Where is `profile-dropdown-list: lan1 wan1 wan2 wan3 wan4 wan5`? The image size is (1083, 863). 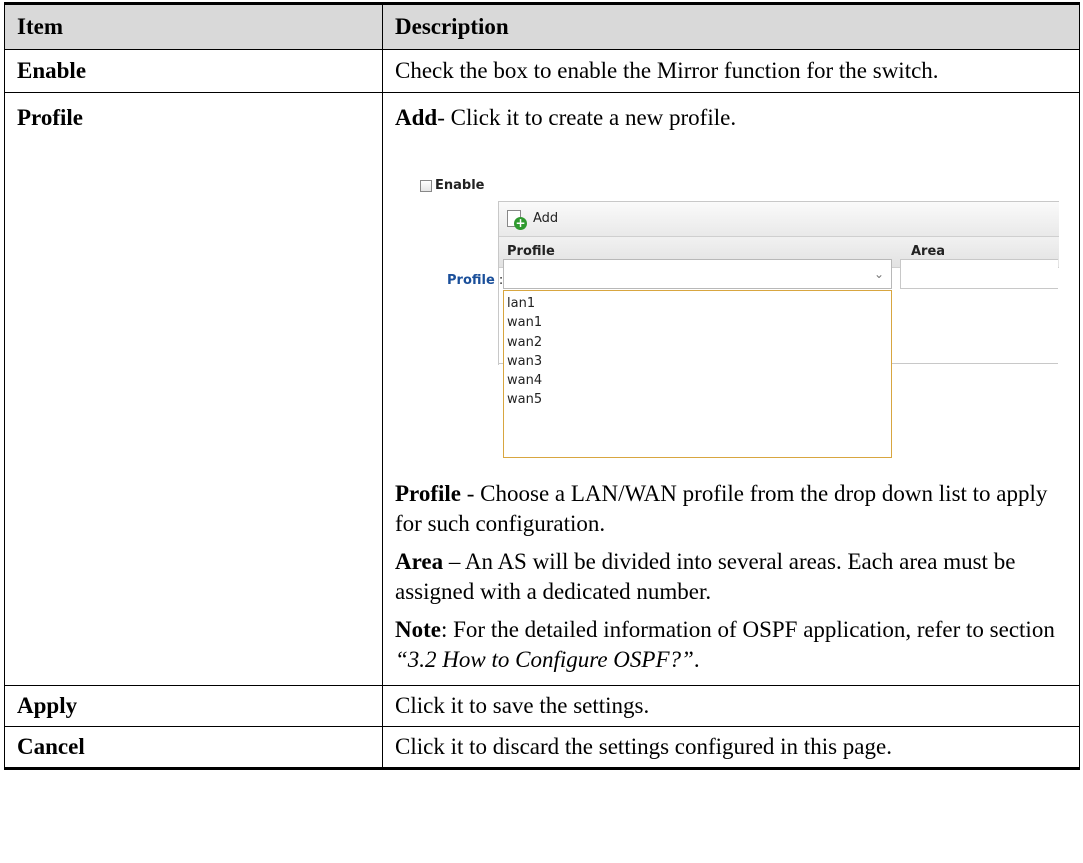
profile-dropdown-list: lan1 wan1 wan2 wan3 wan4 wan5 is located at coordinates (697, 374).